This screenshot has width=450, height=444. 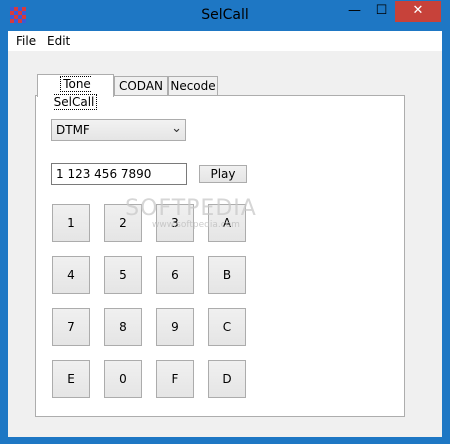 What do you see at coordinates (123, 327) in the screenshot?
I see `key-8: 8` at bounding box center [123, 327].